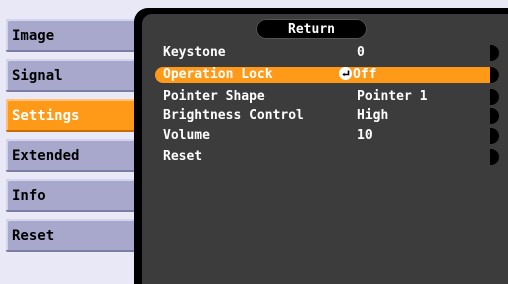 This screenshot has height=284, width=508. I want to click on setting-value: 10, so click(365, 135).